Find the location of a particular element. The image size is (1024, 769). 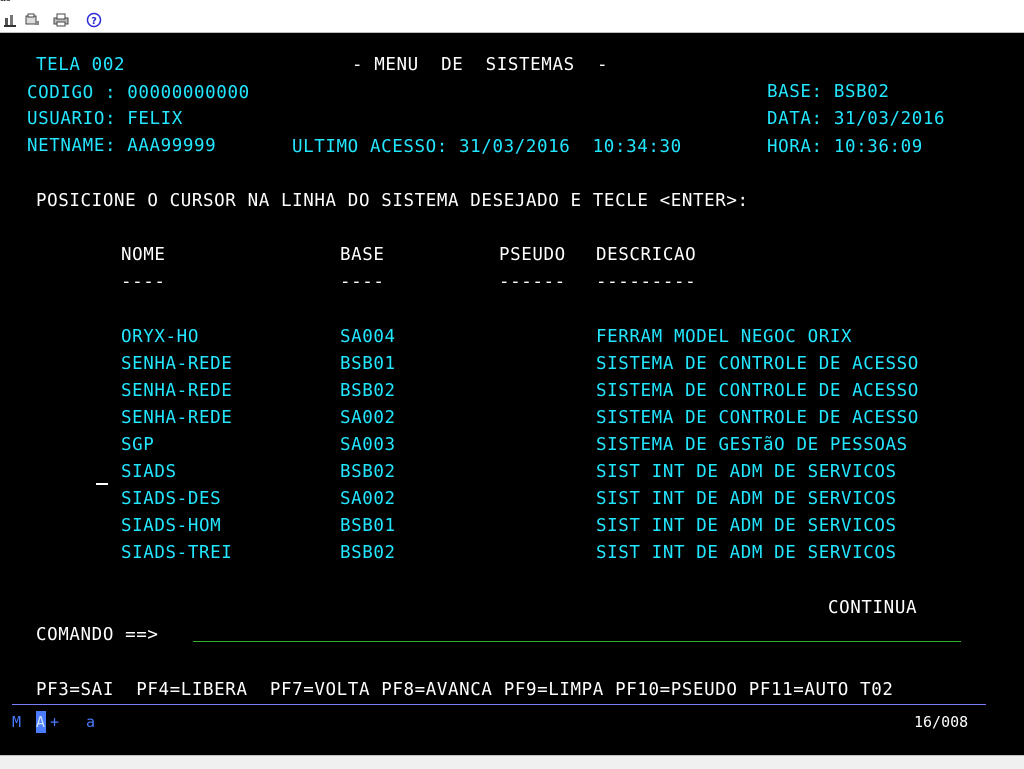

row-nome: SGP is located at coordinates (138, 445).